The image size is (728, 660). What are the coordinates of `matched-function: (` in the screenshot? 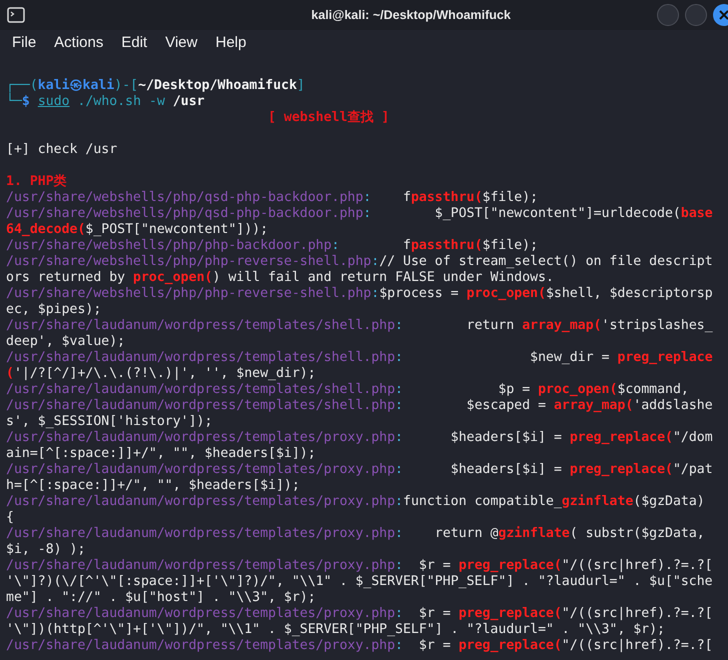 It's located at (10, 374).